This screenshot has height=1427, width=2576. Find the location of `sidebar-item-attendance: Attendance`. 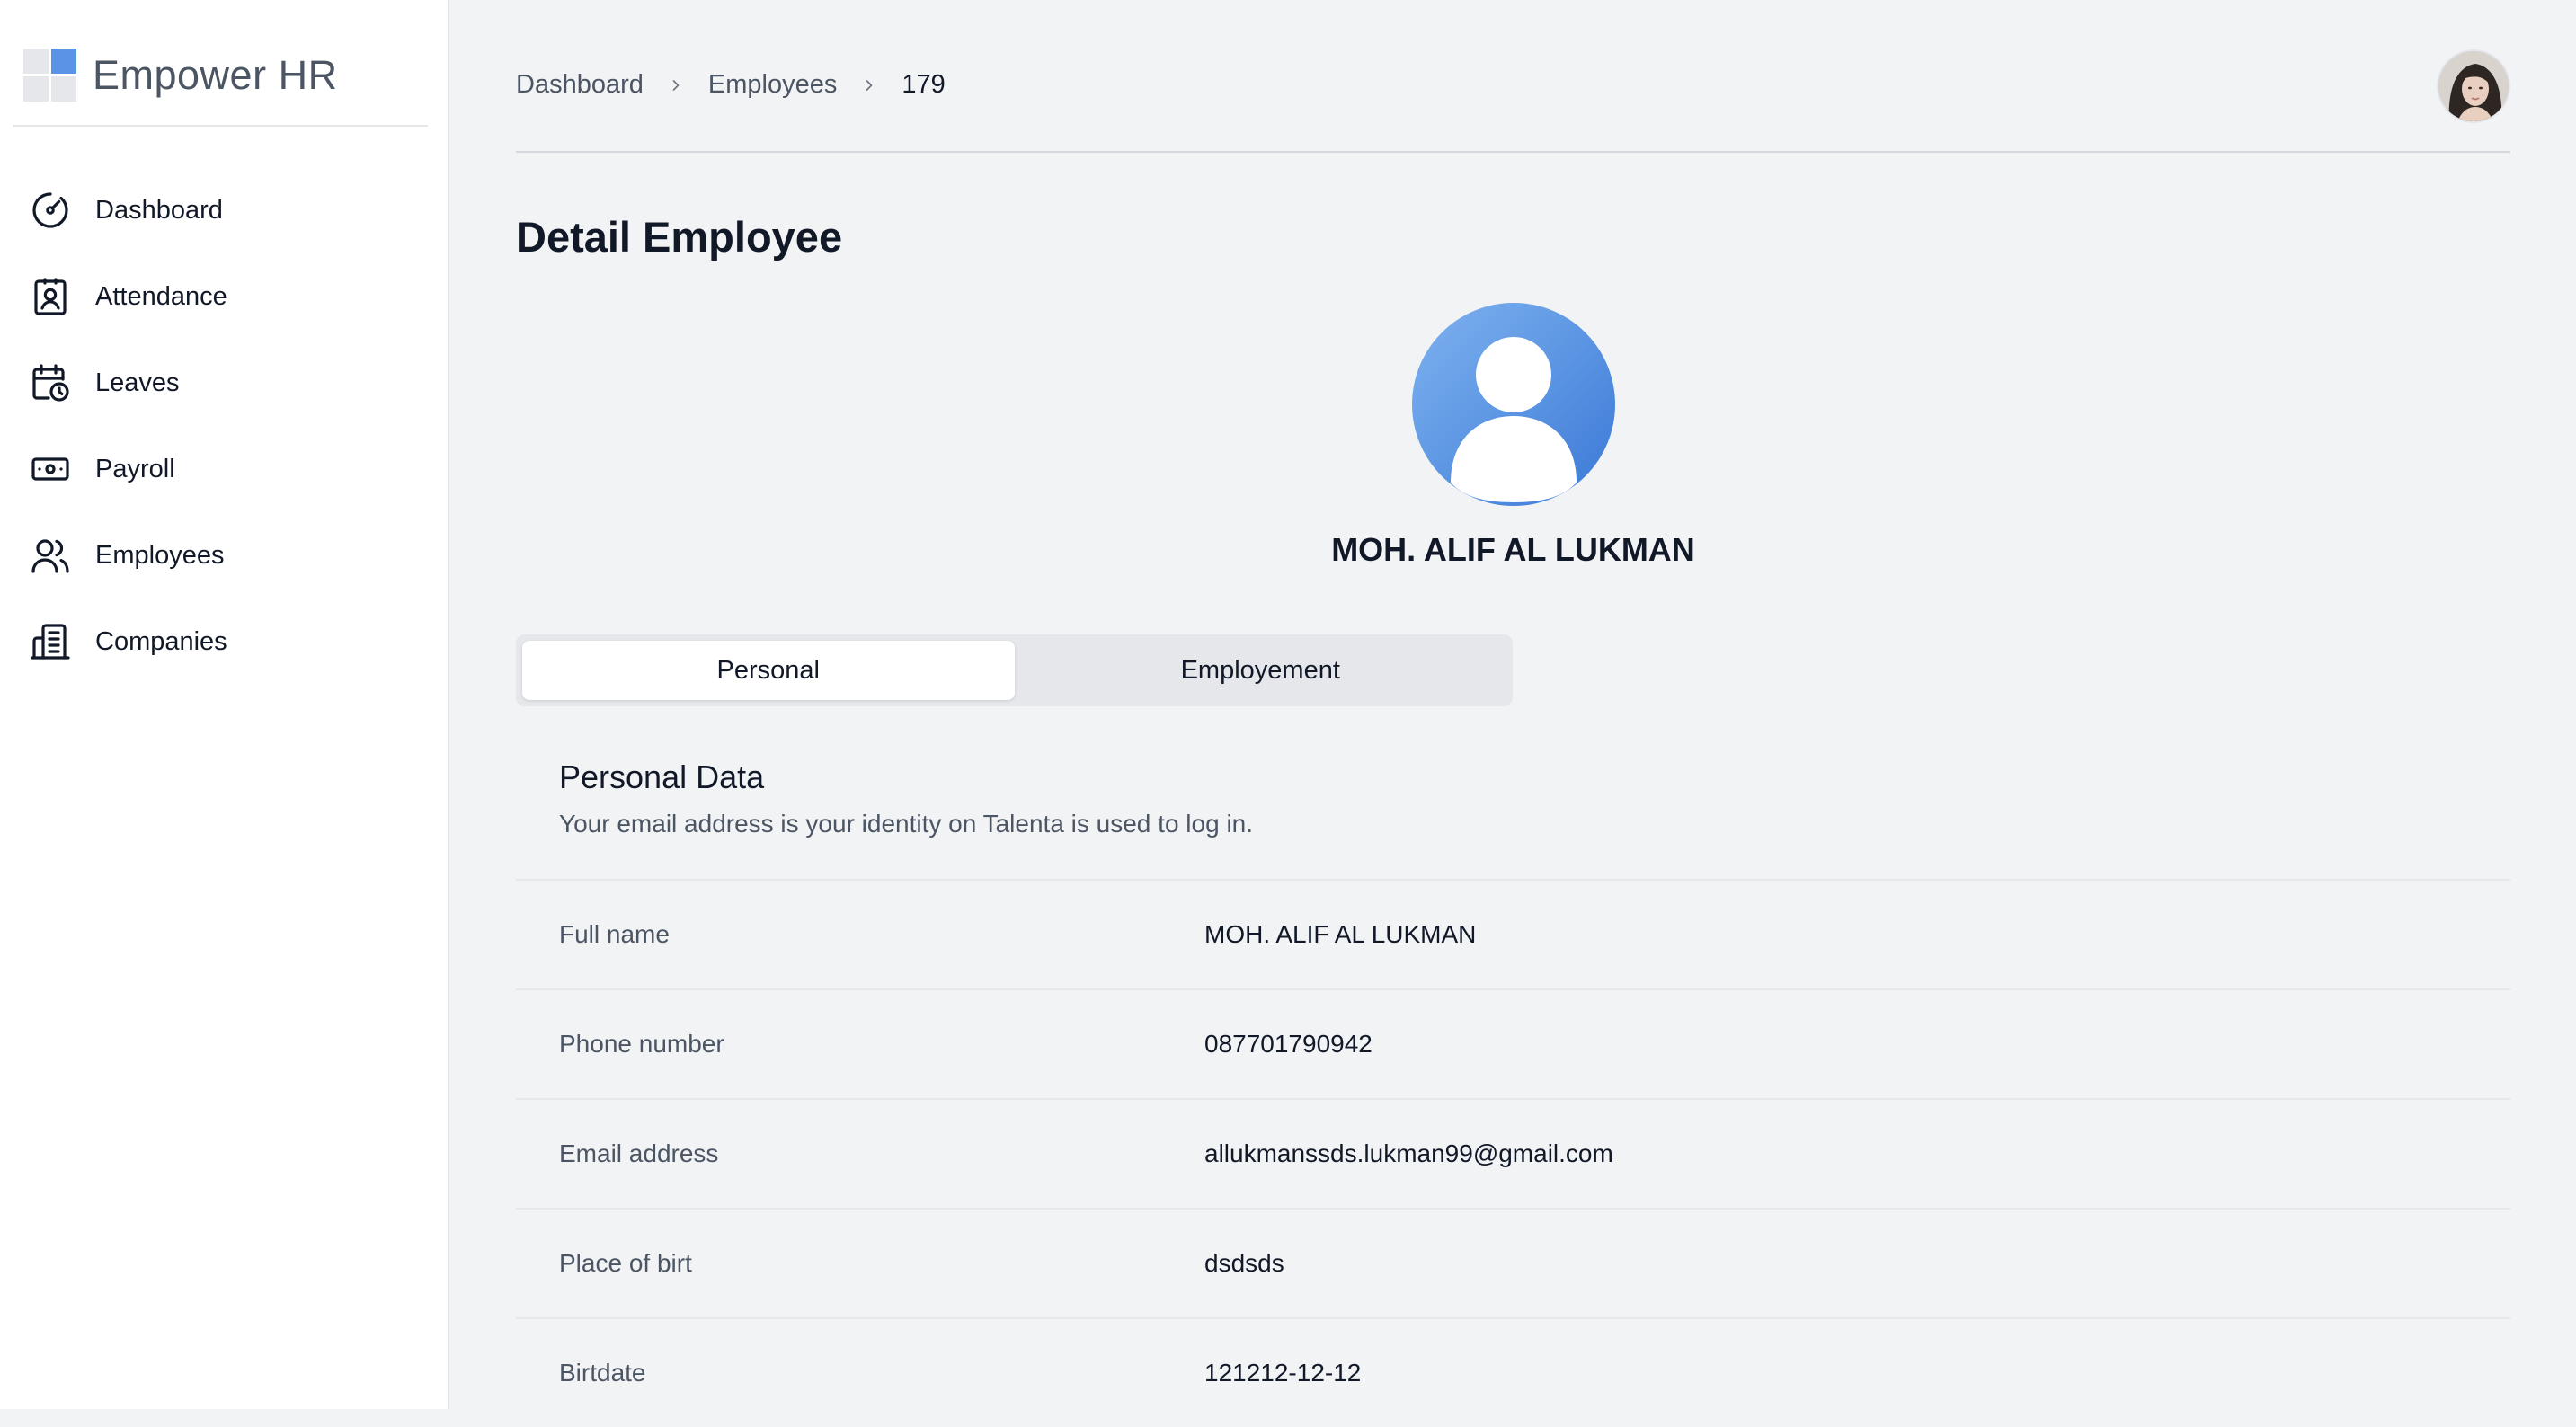

sidebar-item-attendance: Attendance is located at coordinates (226, 296).